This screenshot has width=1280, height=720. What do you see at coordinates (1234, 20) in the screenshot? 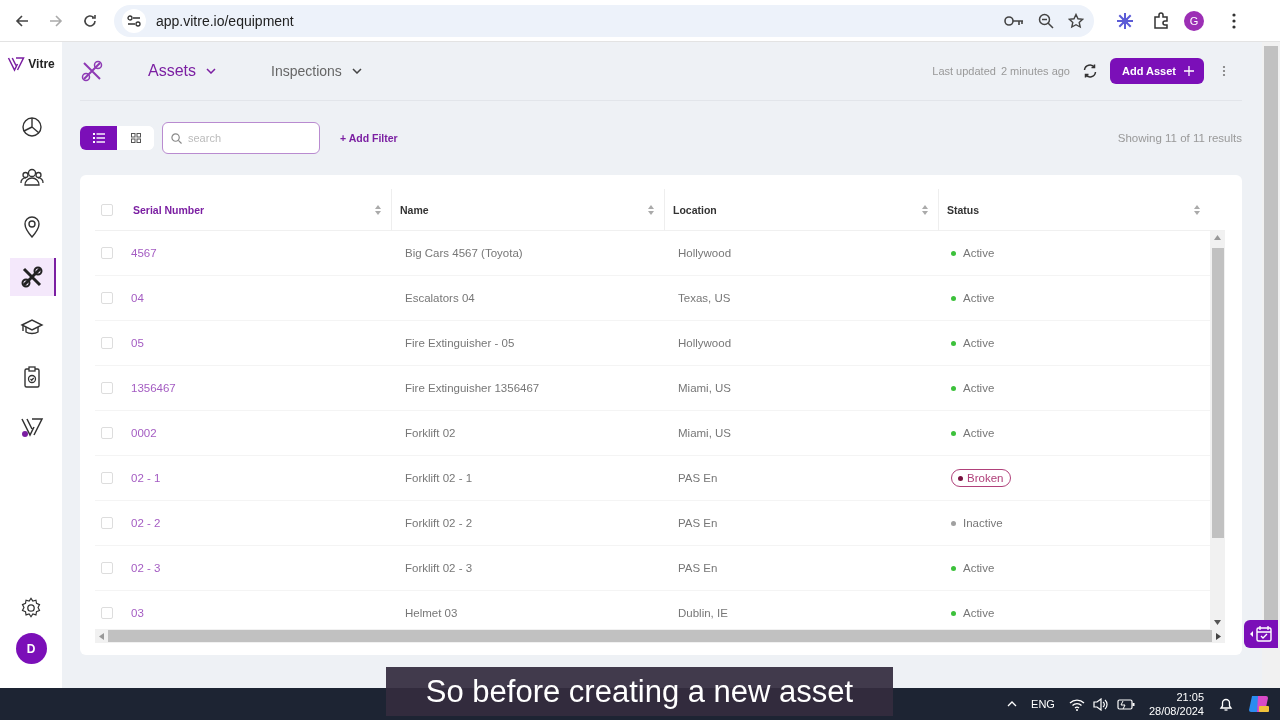
I see `more-icon` at bounding box center [1234, 20].